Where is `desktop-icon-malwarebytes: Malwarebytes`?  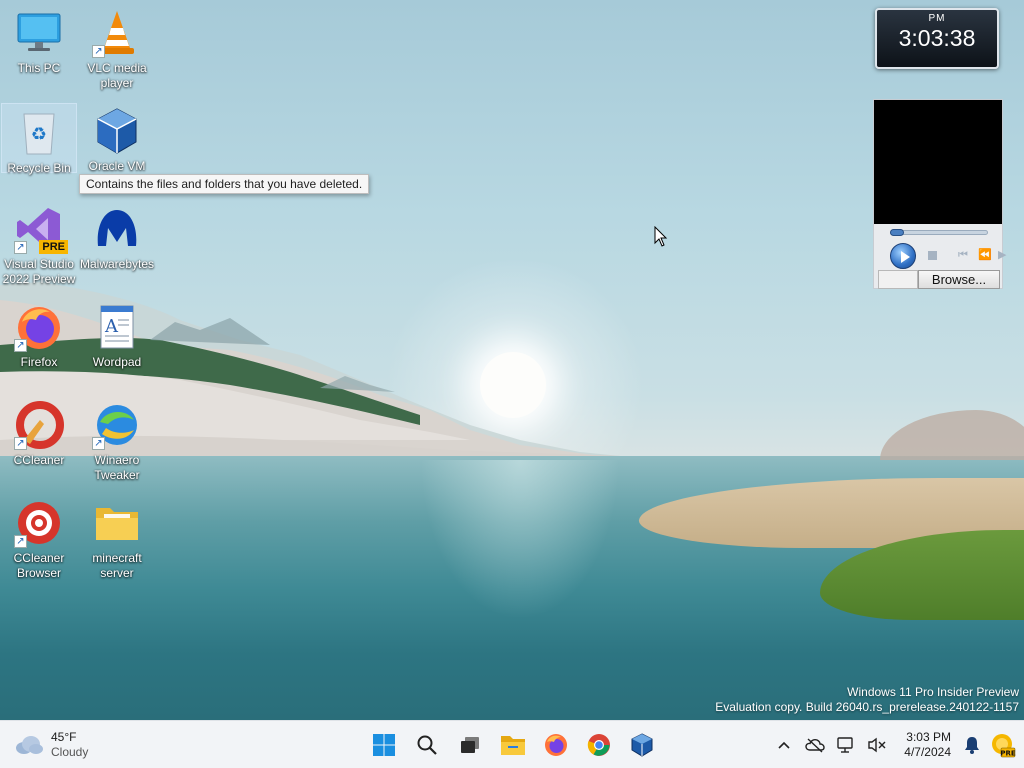 desktop-icon-malwarebytes: Malwarebytes is located at coordinates (117, 236).